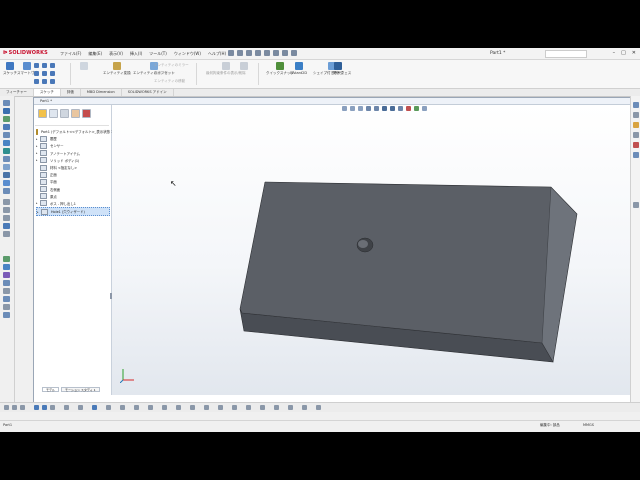 This screenshot has width=640, height=480. What do you see at coordinates (73, 138) in the screenshot?
I see `tree-item-history: ▸ 履歴` at bounding box center [73, 138].